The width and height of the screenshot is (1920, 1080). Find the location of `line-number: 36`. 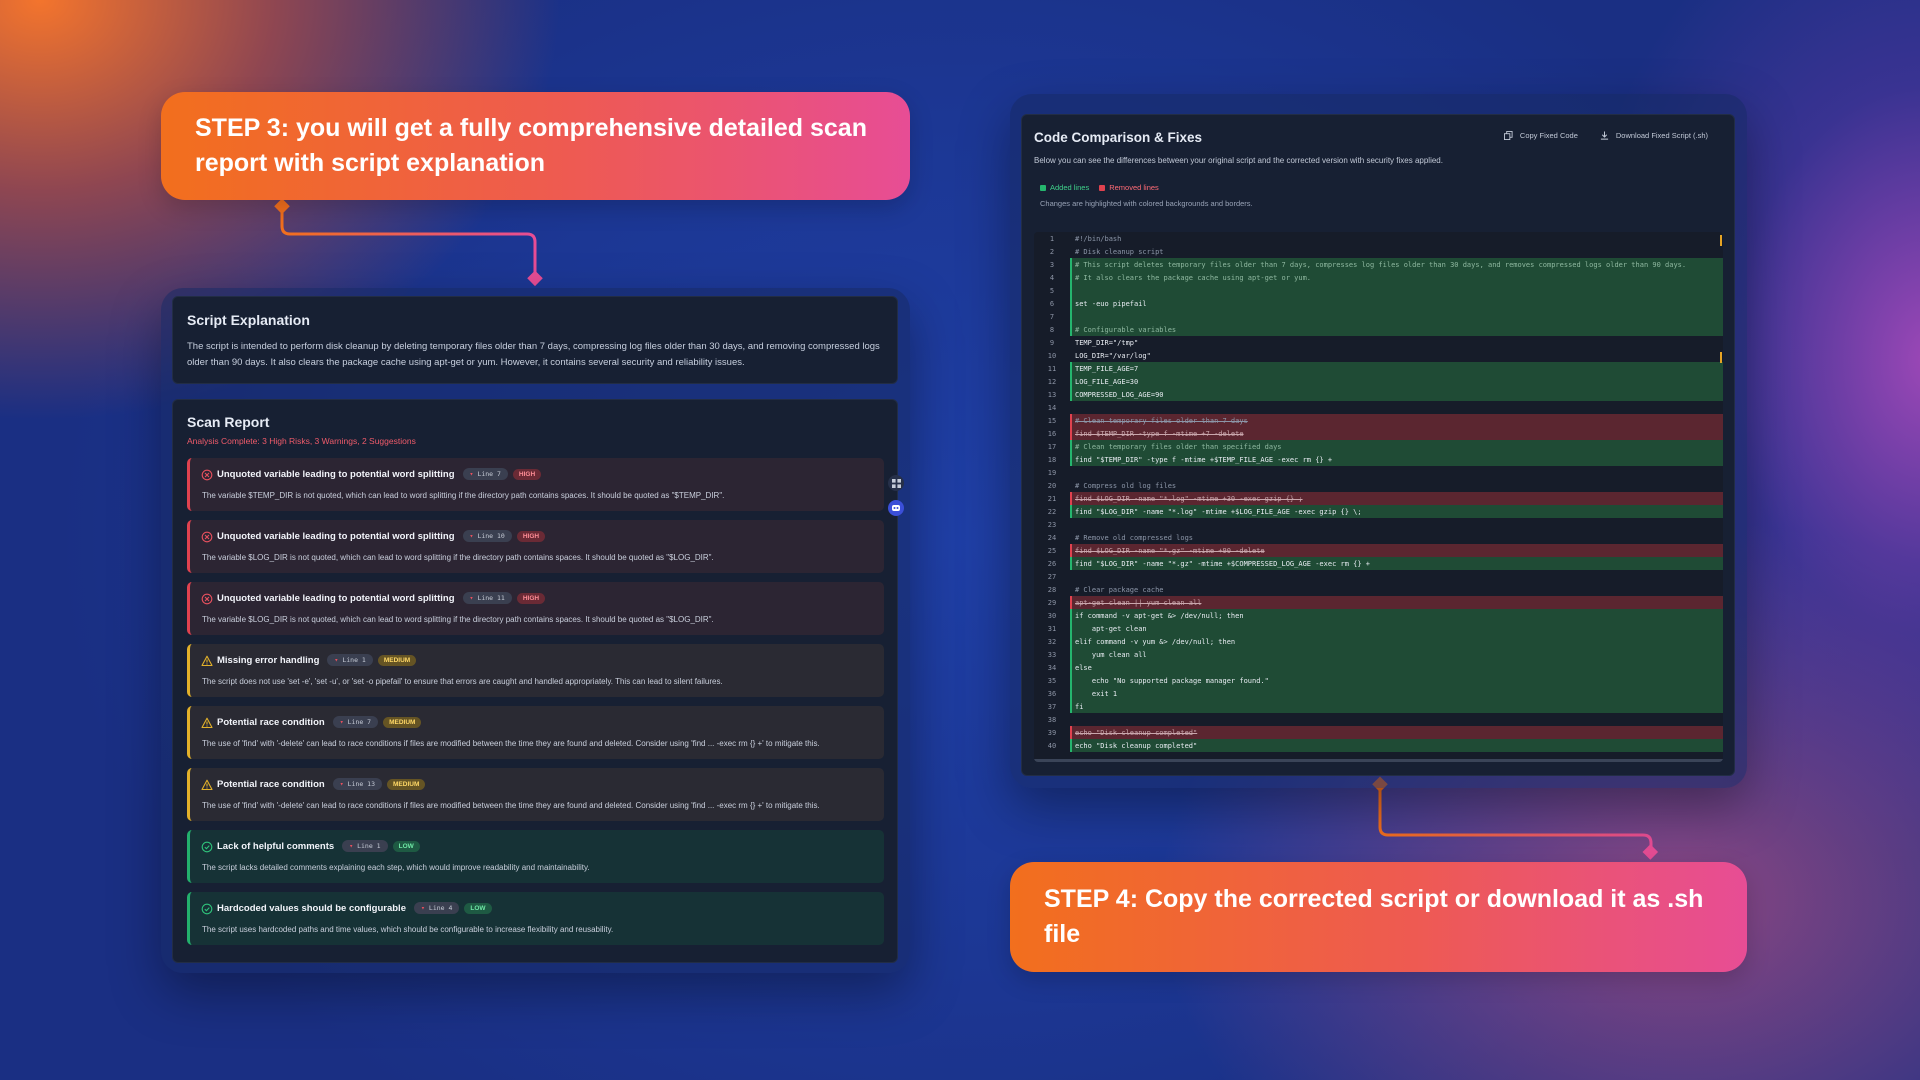

line-number: 36 is located at coordinates (1052, 693).